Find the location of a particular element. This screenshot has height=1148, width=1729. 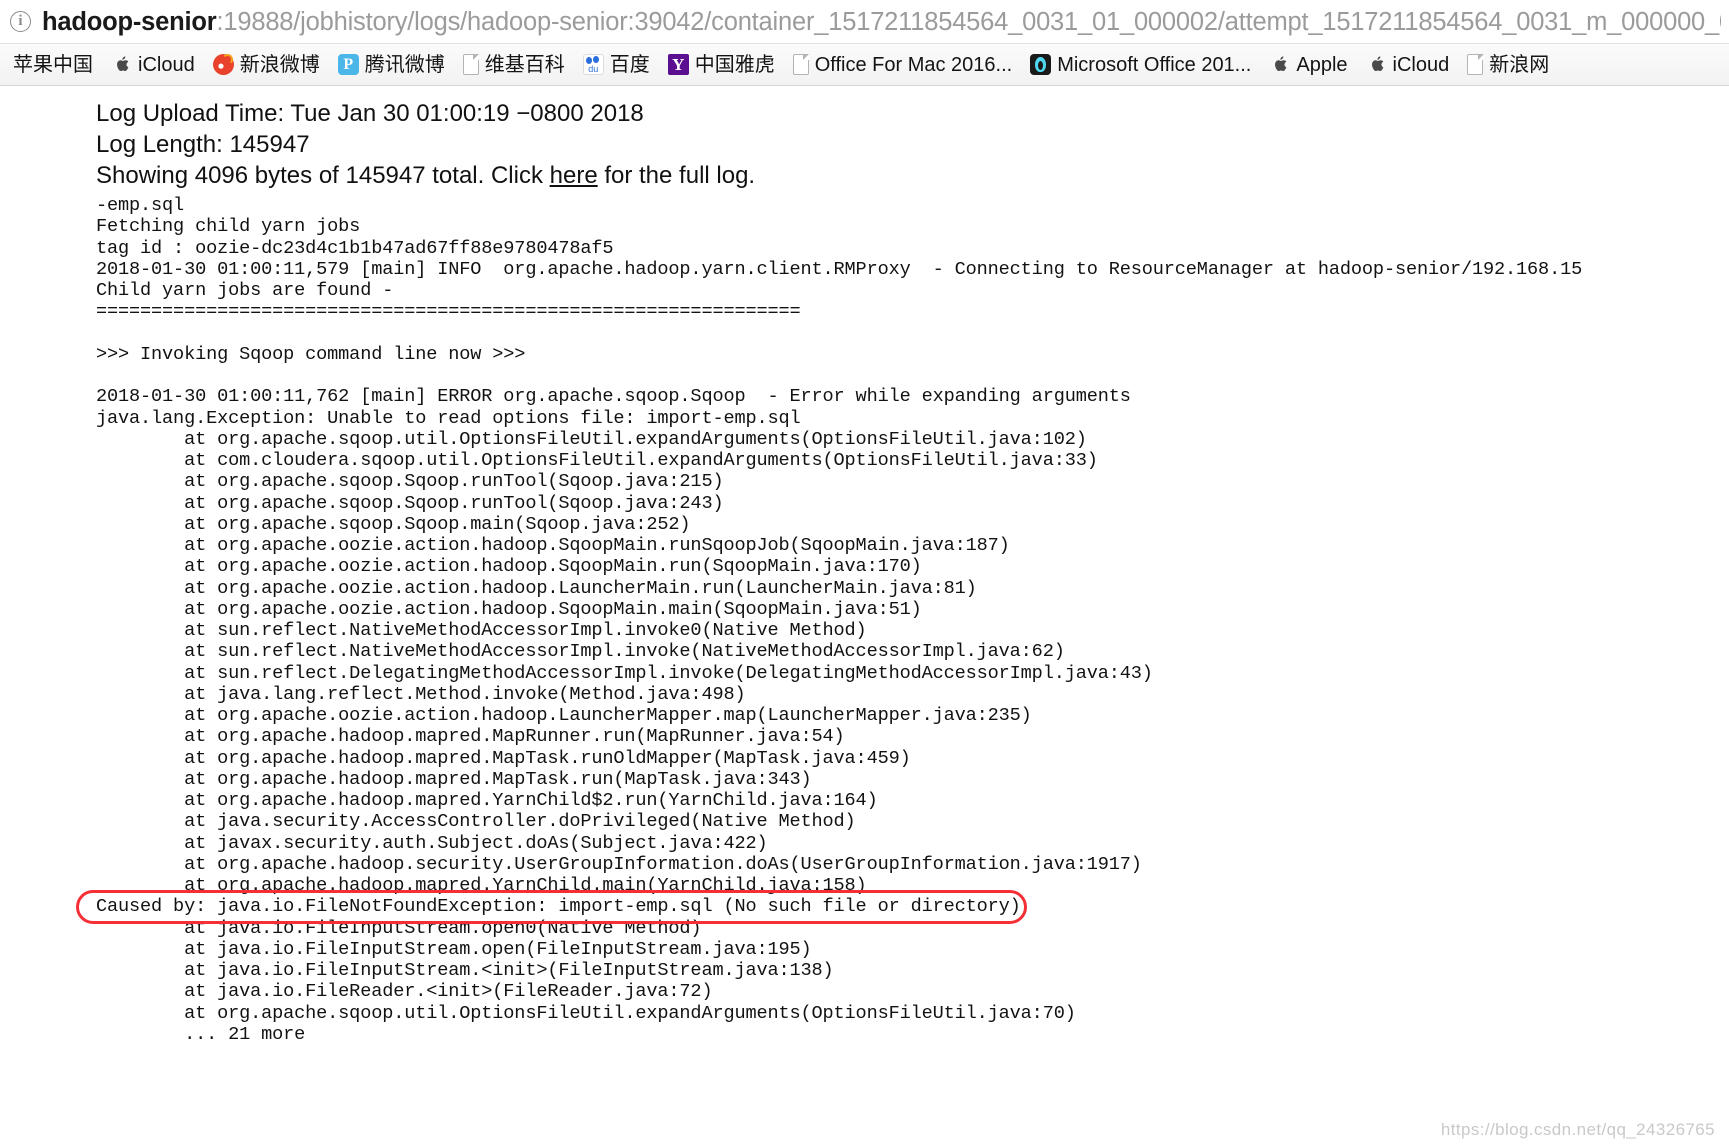

bookmark-label: 腾讯微博 is located at coordinates (404, 64).